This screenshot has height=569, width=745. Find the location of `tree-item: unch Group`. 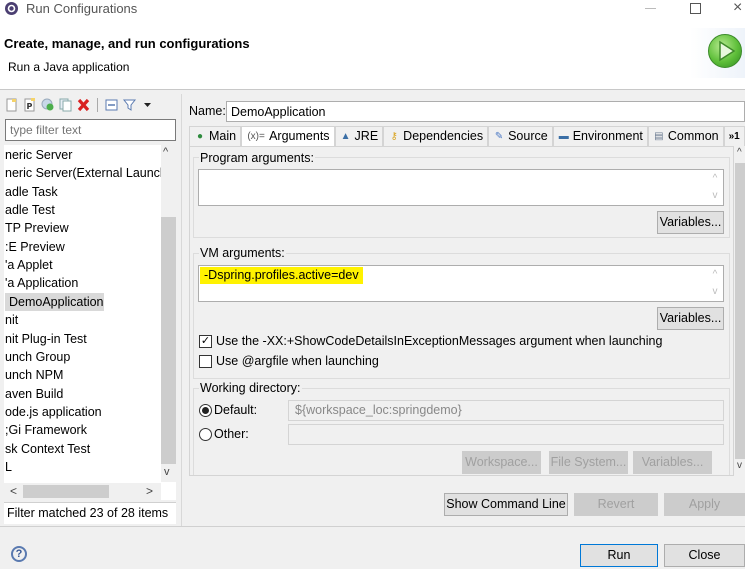

tree-item: unch Group is located at coordinates (37, 357).